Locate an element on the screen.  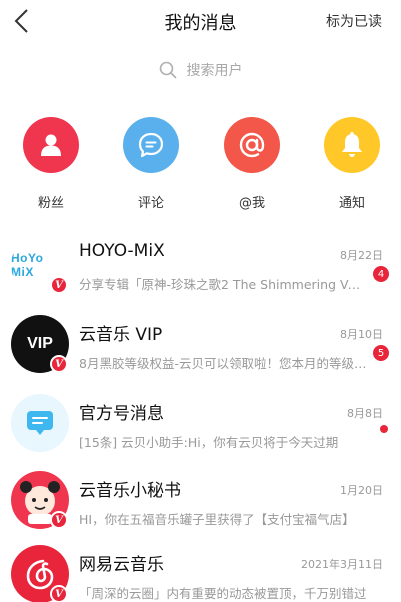
mark-read-button: 标为已读 is located at coordinates (354, 21).